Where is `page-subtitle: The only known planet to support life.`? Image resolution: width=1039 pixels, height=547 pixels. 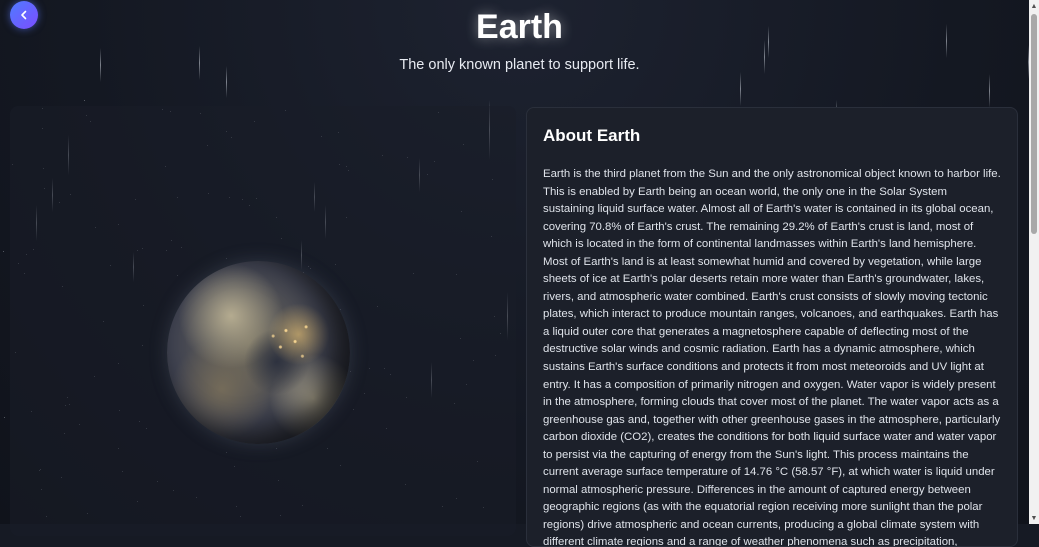 page-subtitle: The only known planet to support life. is located at coordinates (519, 65).